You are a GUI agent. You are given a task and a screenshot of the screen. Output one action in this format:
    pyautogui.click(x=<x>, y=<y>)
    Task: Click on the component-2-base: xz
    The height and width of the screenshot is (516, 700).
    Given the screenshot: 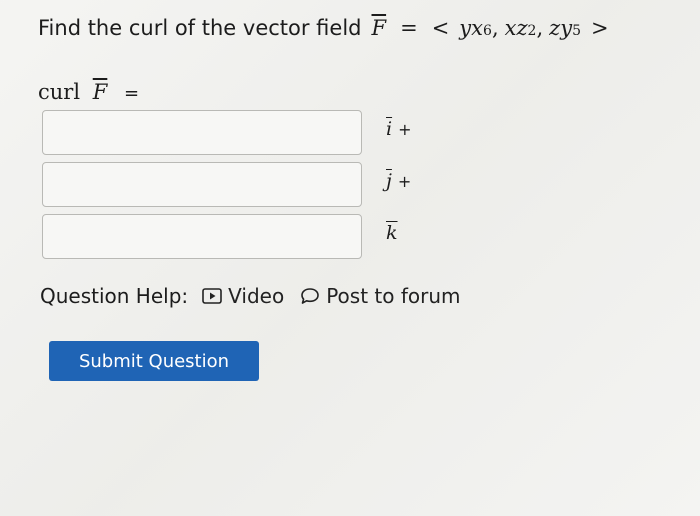 What is the action you would take?
    pyautogui.click(x=516, y=28)
    